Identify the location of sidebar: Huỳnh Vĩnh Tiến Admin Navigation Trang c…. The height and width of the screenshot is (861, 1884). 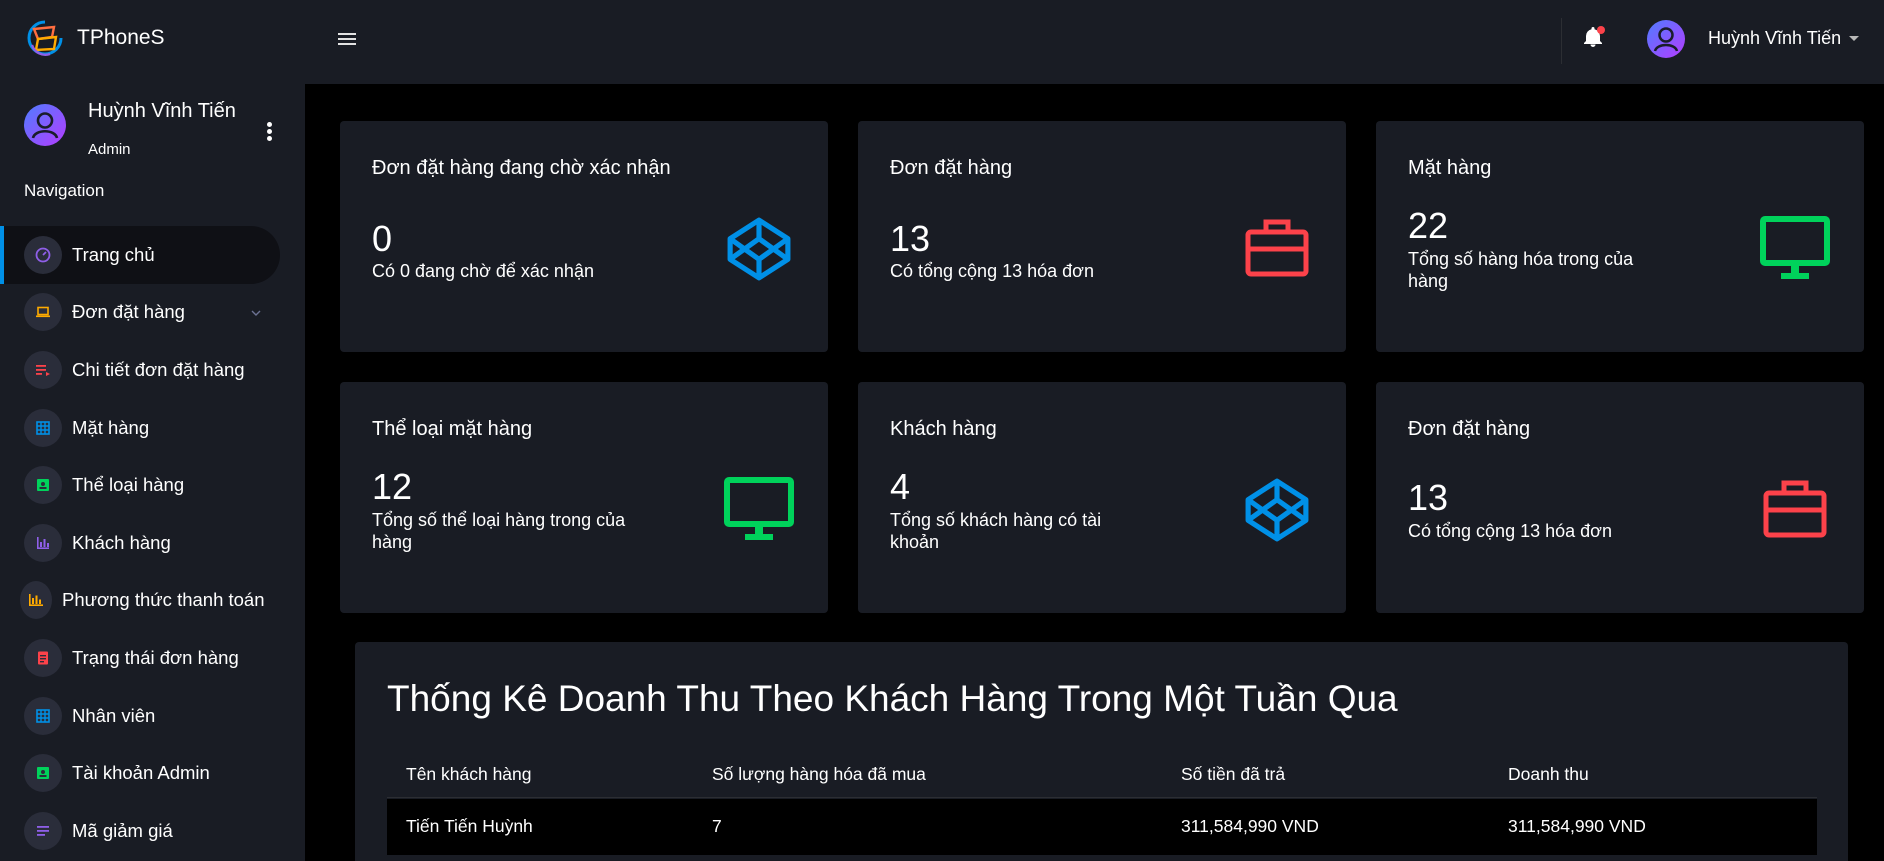
(152, 472).